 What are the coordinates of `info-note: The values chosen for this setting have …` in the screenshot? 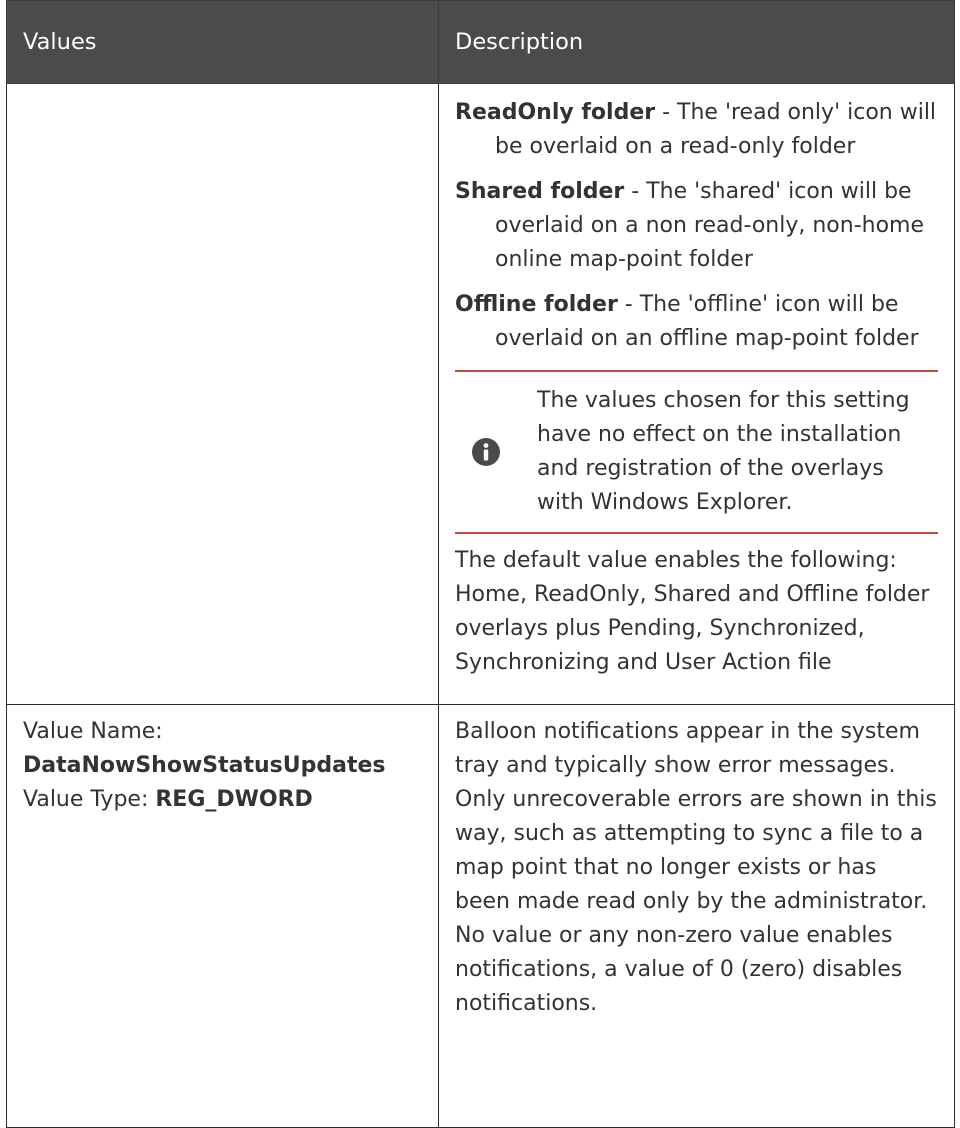 It's located at (696, 452).